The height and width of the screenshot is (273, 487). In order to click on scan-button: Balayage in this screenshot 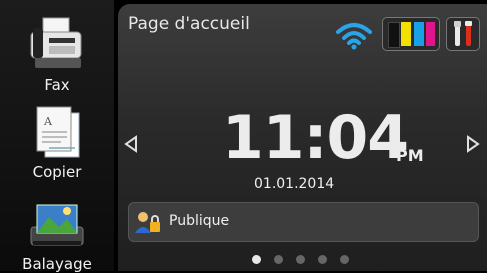, I will do `click(57, 231)`.